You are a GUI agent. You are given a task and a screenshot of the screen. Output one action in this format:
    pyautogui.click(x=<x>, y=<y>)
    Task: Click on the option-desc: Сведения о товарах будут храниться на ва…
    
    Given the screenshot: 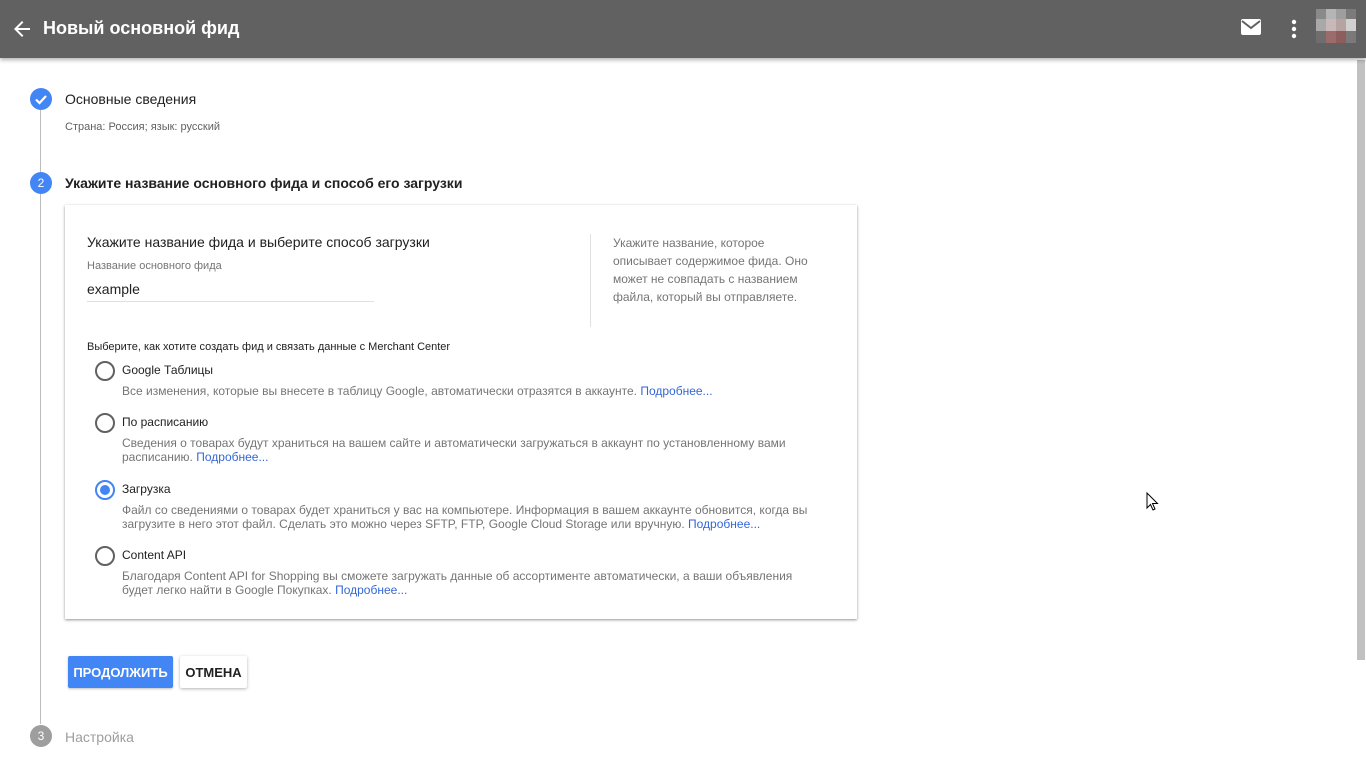 What is the action you would take?
    pyautogui.click(x=454, y=450)
    